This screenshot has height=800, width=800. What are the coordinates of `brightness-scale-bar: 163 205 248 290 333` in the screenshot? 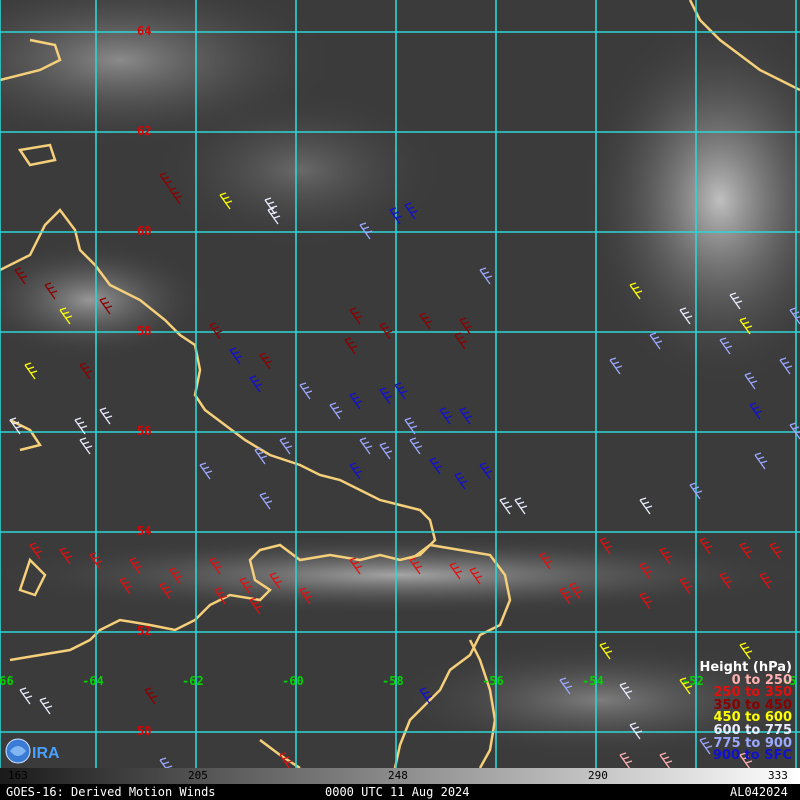 It's located at (400, 776).